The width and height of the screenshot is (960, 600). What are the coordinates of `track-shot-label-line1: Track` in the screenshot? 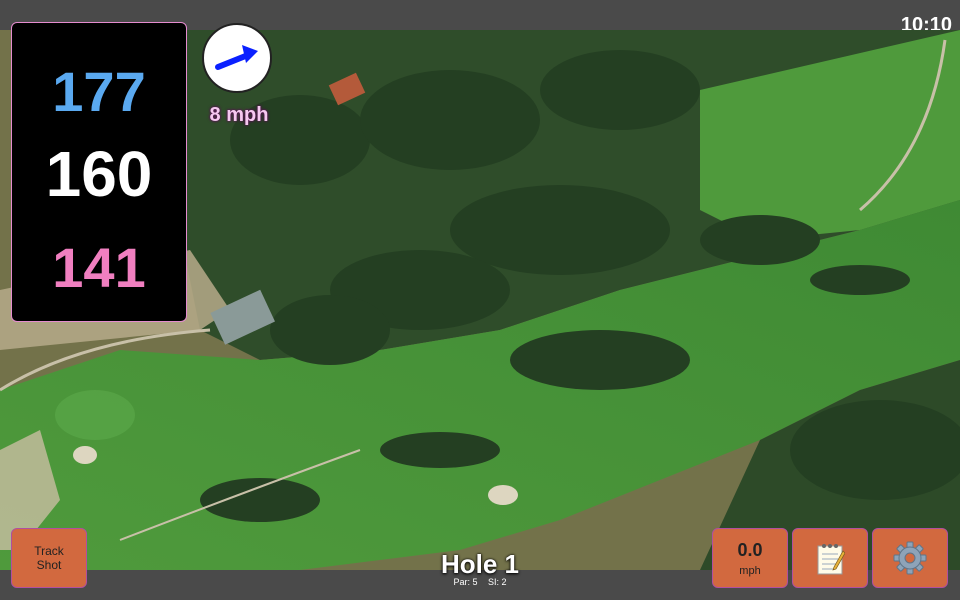 It's located at (49, 551).